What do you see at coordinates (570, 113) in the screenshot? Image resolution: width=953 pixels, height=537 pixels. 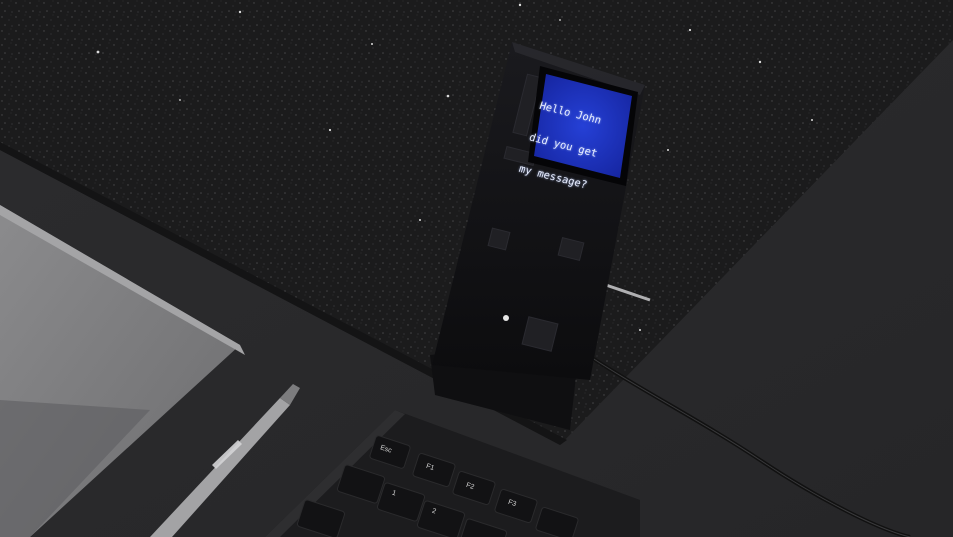 I see `oled-line-1: Hello John` at bounding box center [570, 113].